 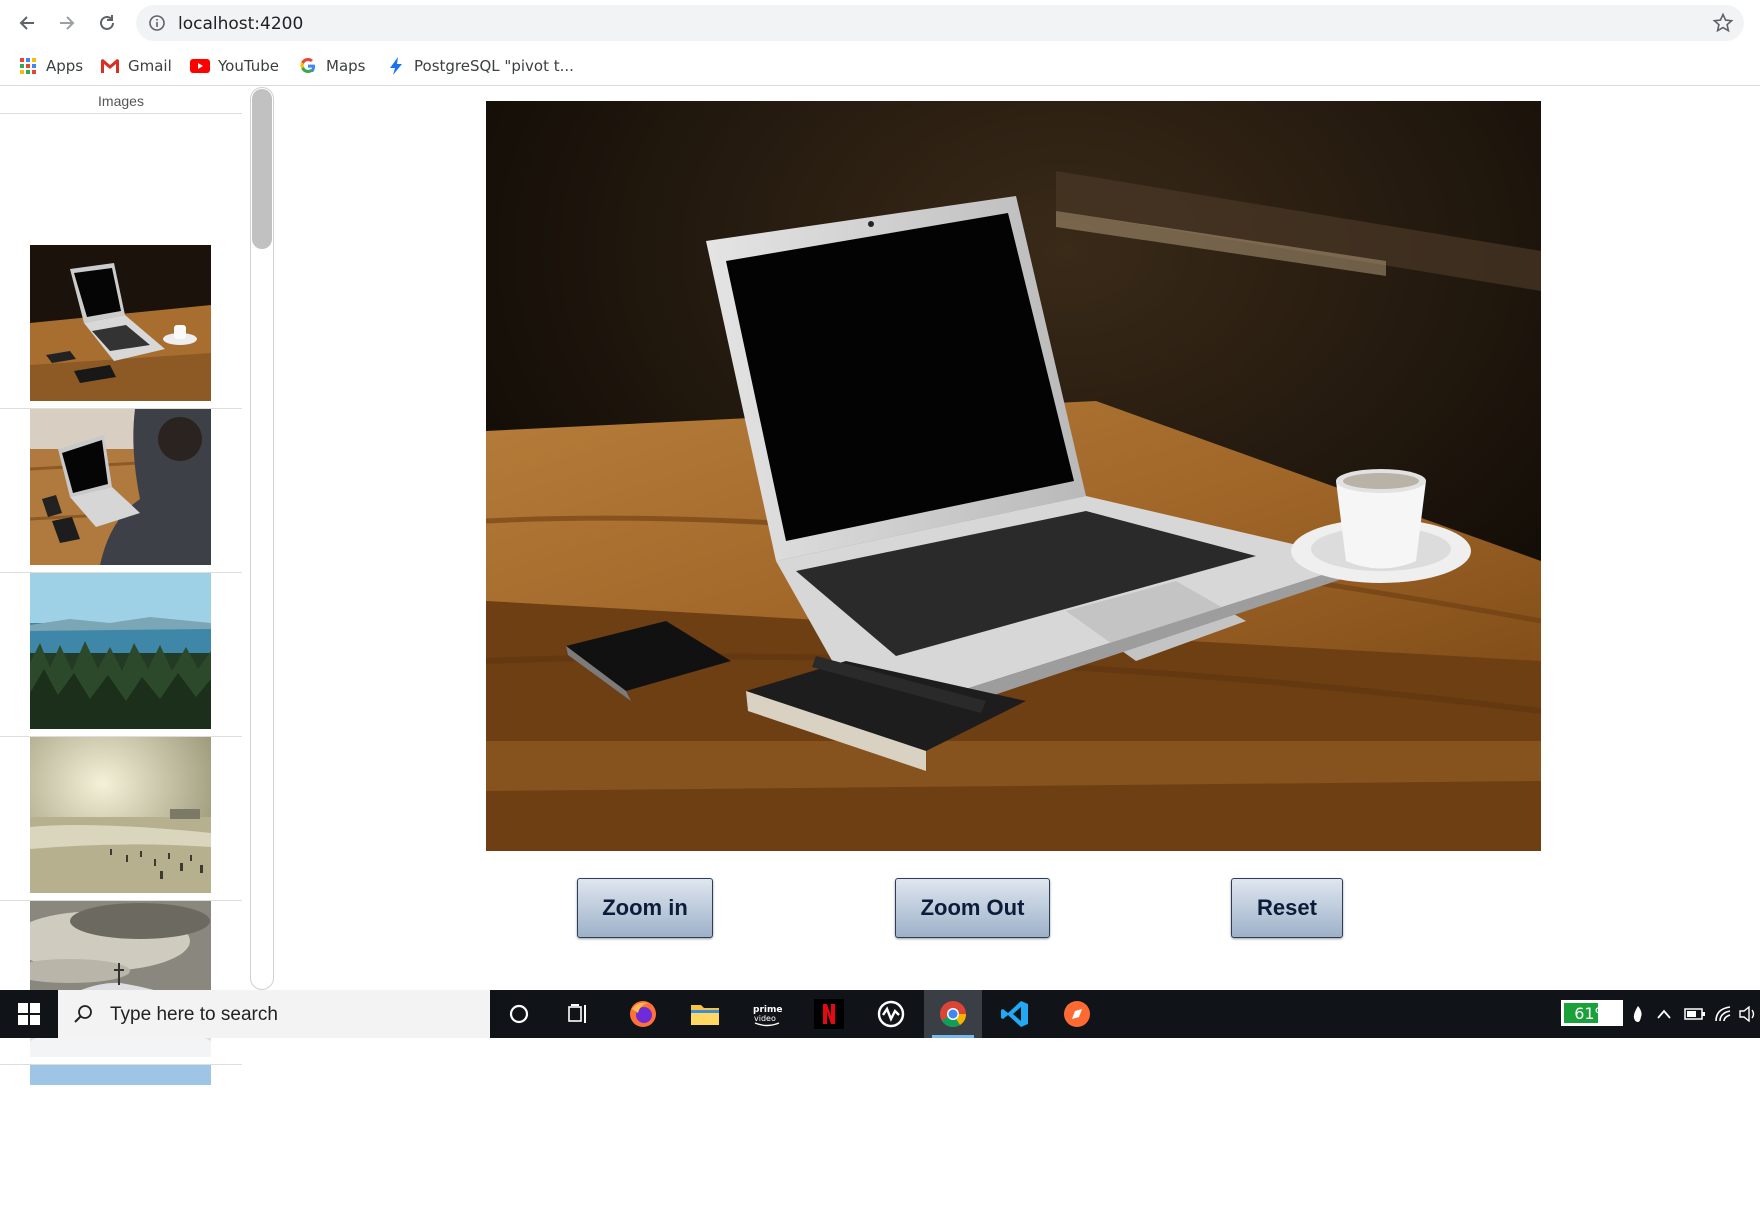 I want to click on sidebar-title: Images, so click(x=121, y=101).